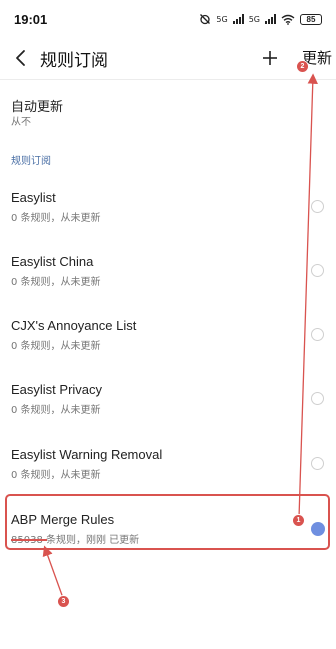  I want to click on annotation-badge-3: 3, so click(63, 601).